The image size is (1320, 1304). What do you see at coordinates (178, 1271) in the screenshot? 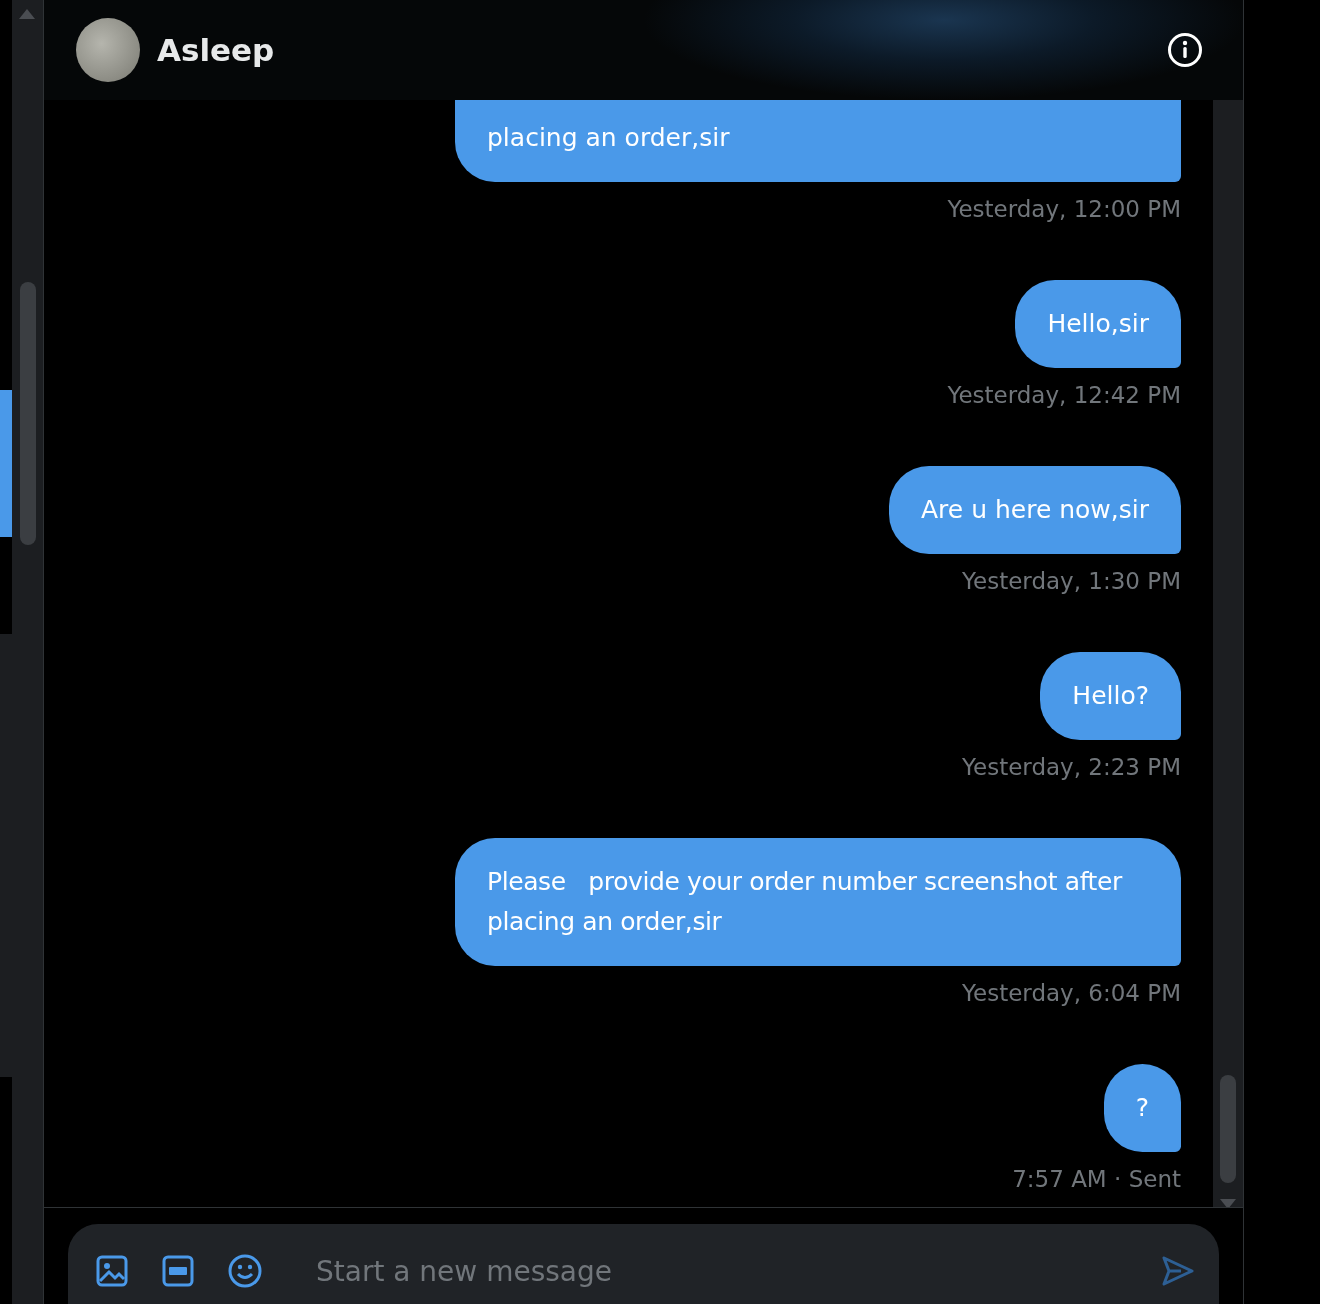
I see `gif-icon` at bounding box center [178, 1271].